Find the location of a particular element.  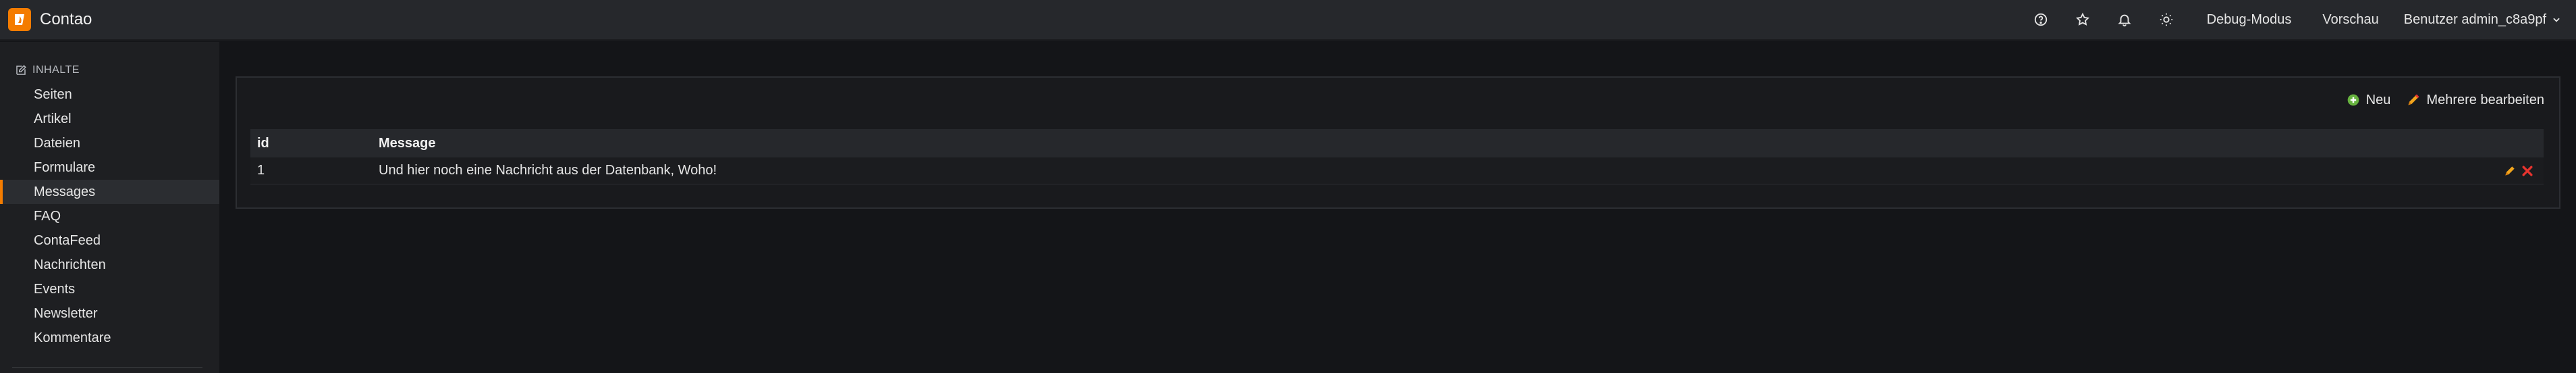

table-header: id Message is located at coordinates (1397, 143).